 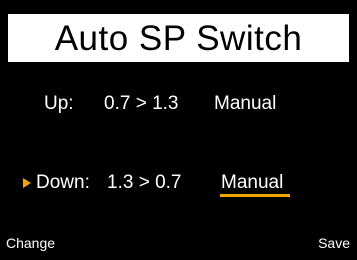 What do you see at coordinates (63, 182) in the screenshot?
I see `setting-label-down: Down:` at bounding box center [63, 182].